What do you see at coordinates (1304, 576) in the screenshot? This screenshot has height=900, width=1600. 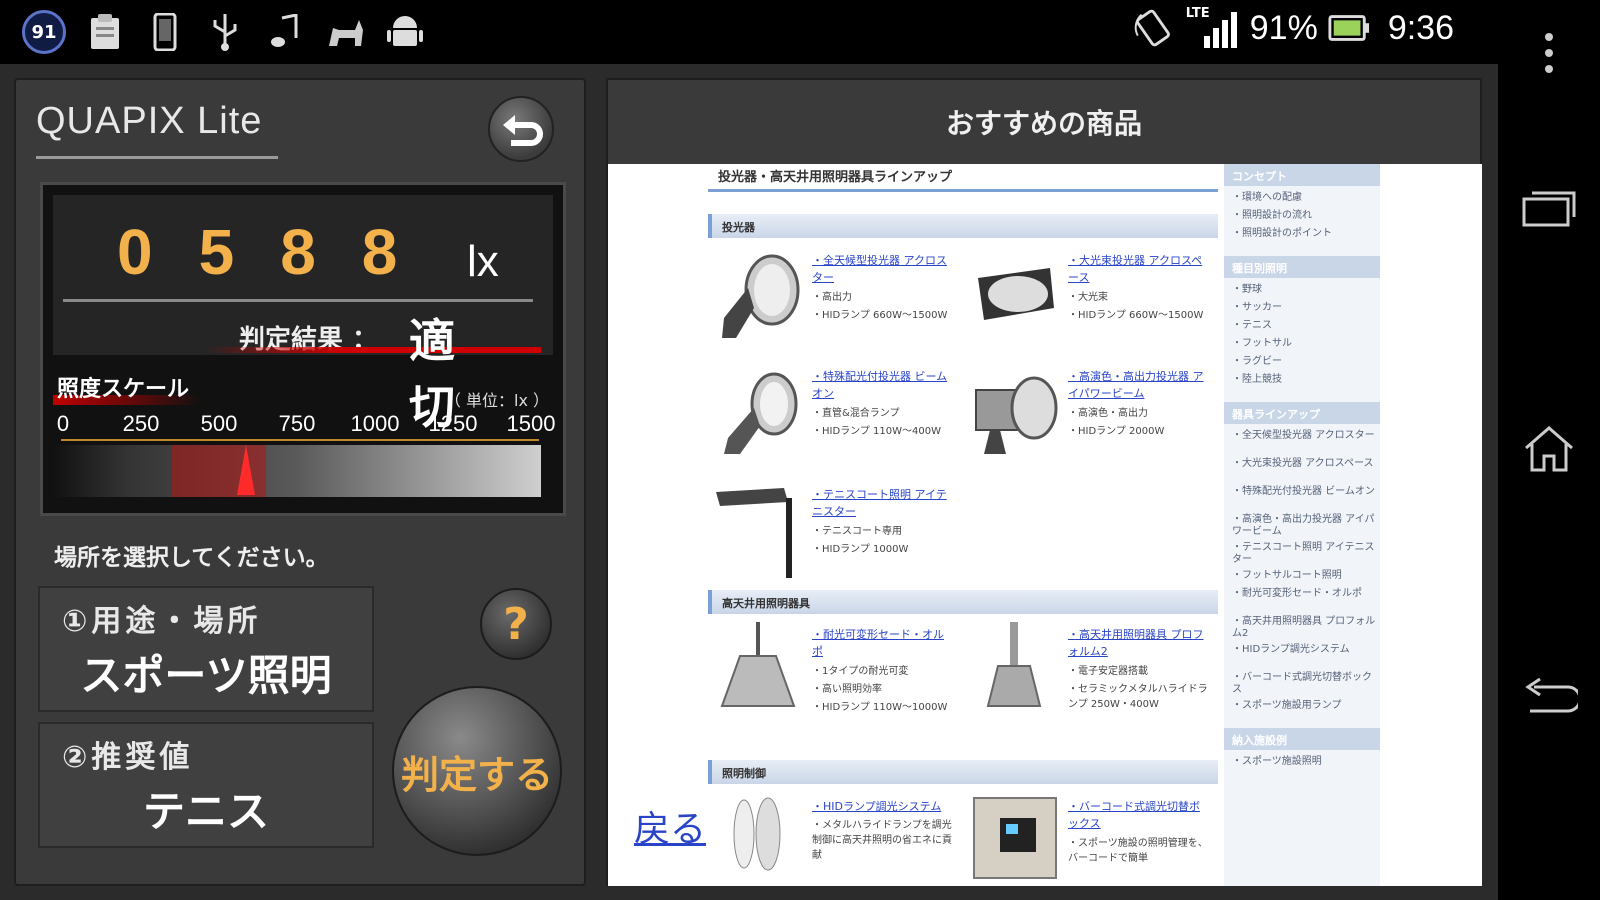 I see `sidebar-link: ・フットサルコート照明` at bounding box center [1304, 576].